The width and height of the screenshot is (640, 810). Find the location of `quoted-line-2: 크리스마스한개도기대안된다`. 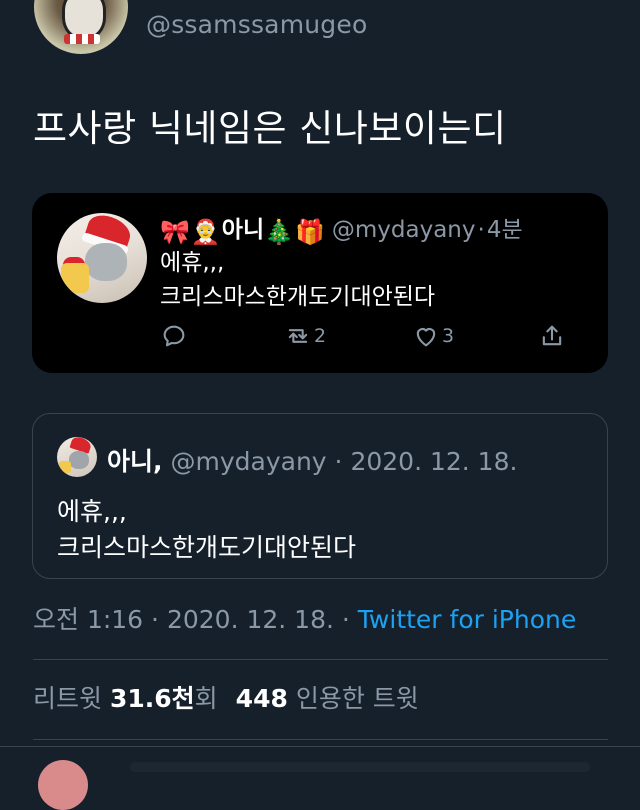

quoted-line-2: 크리스마스한개도기대안된다 is located at coordinates (207, 547).